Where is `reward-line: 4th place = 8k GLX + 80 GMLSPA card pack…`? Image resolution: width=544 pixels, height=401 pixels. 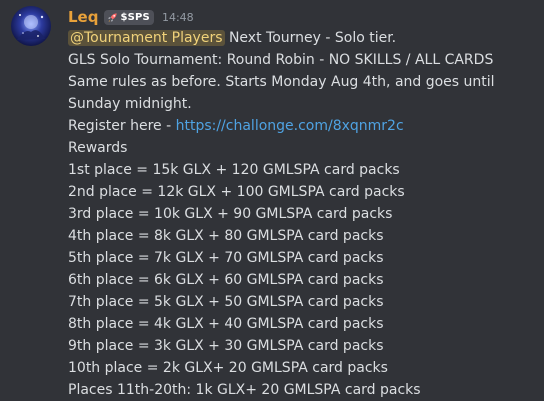
reward-line: 4th place = 8k GLX + 80 GMLSPA card pack… is located at coordinates (226, 236).